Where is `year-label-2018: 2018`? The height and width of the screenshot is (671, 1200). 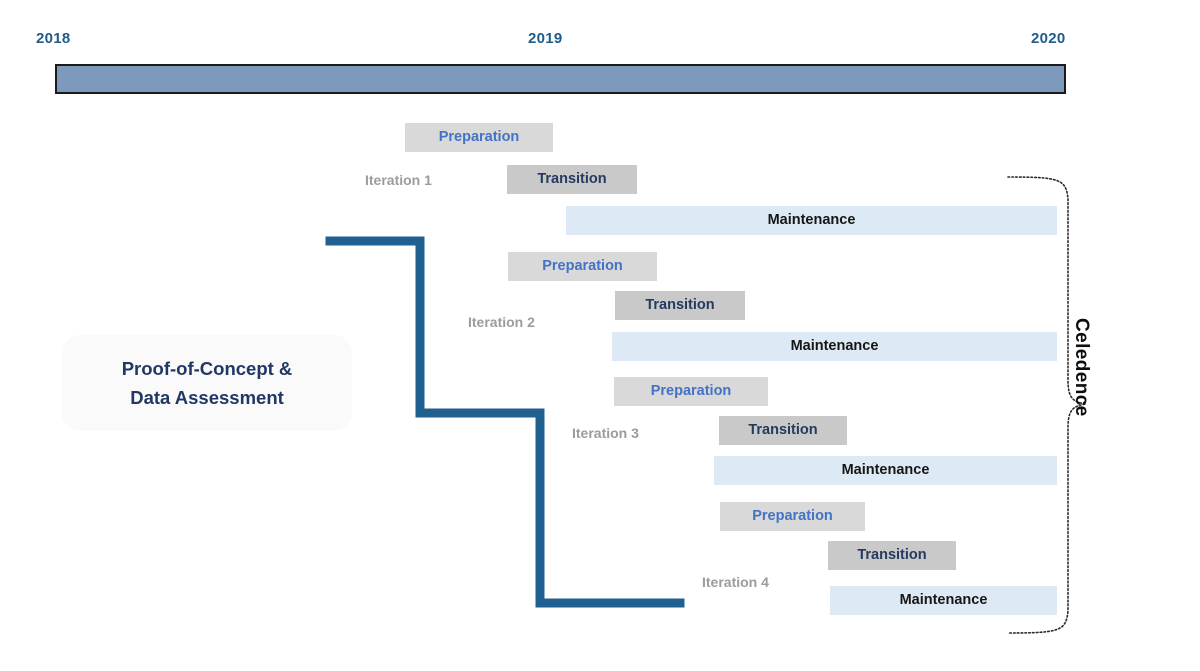 year-label-2018: 2018 is located at coordinates (53, 38).